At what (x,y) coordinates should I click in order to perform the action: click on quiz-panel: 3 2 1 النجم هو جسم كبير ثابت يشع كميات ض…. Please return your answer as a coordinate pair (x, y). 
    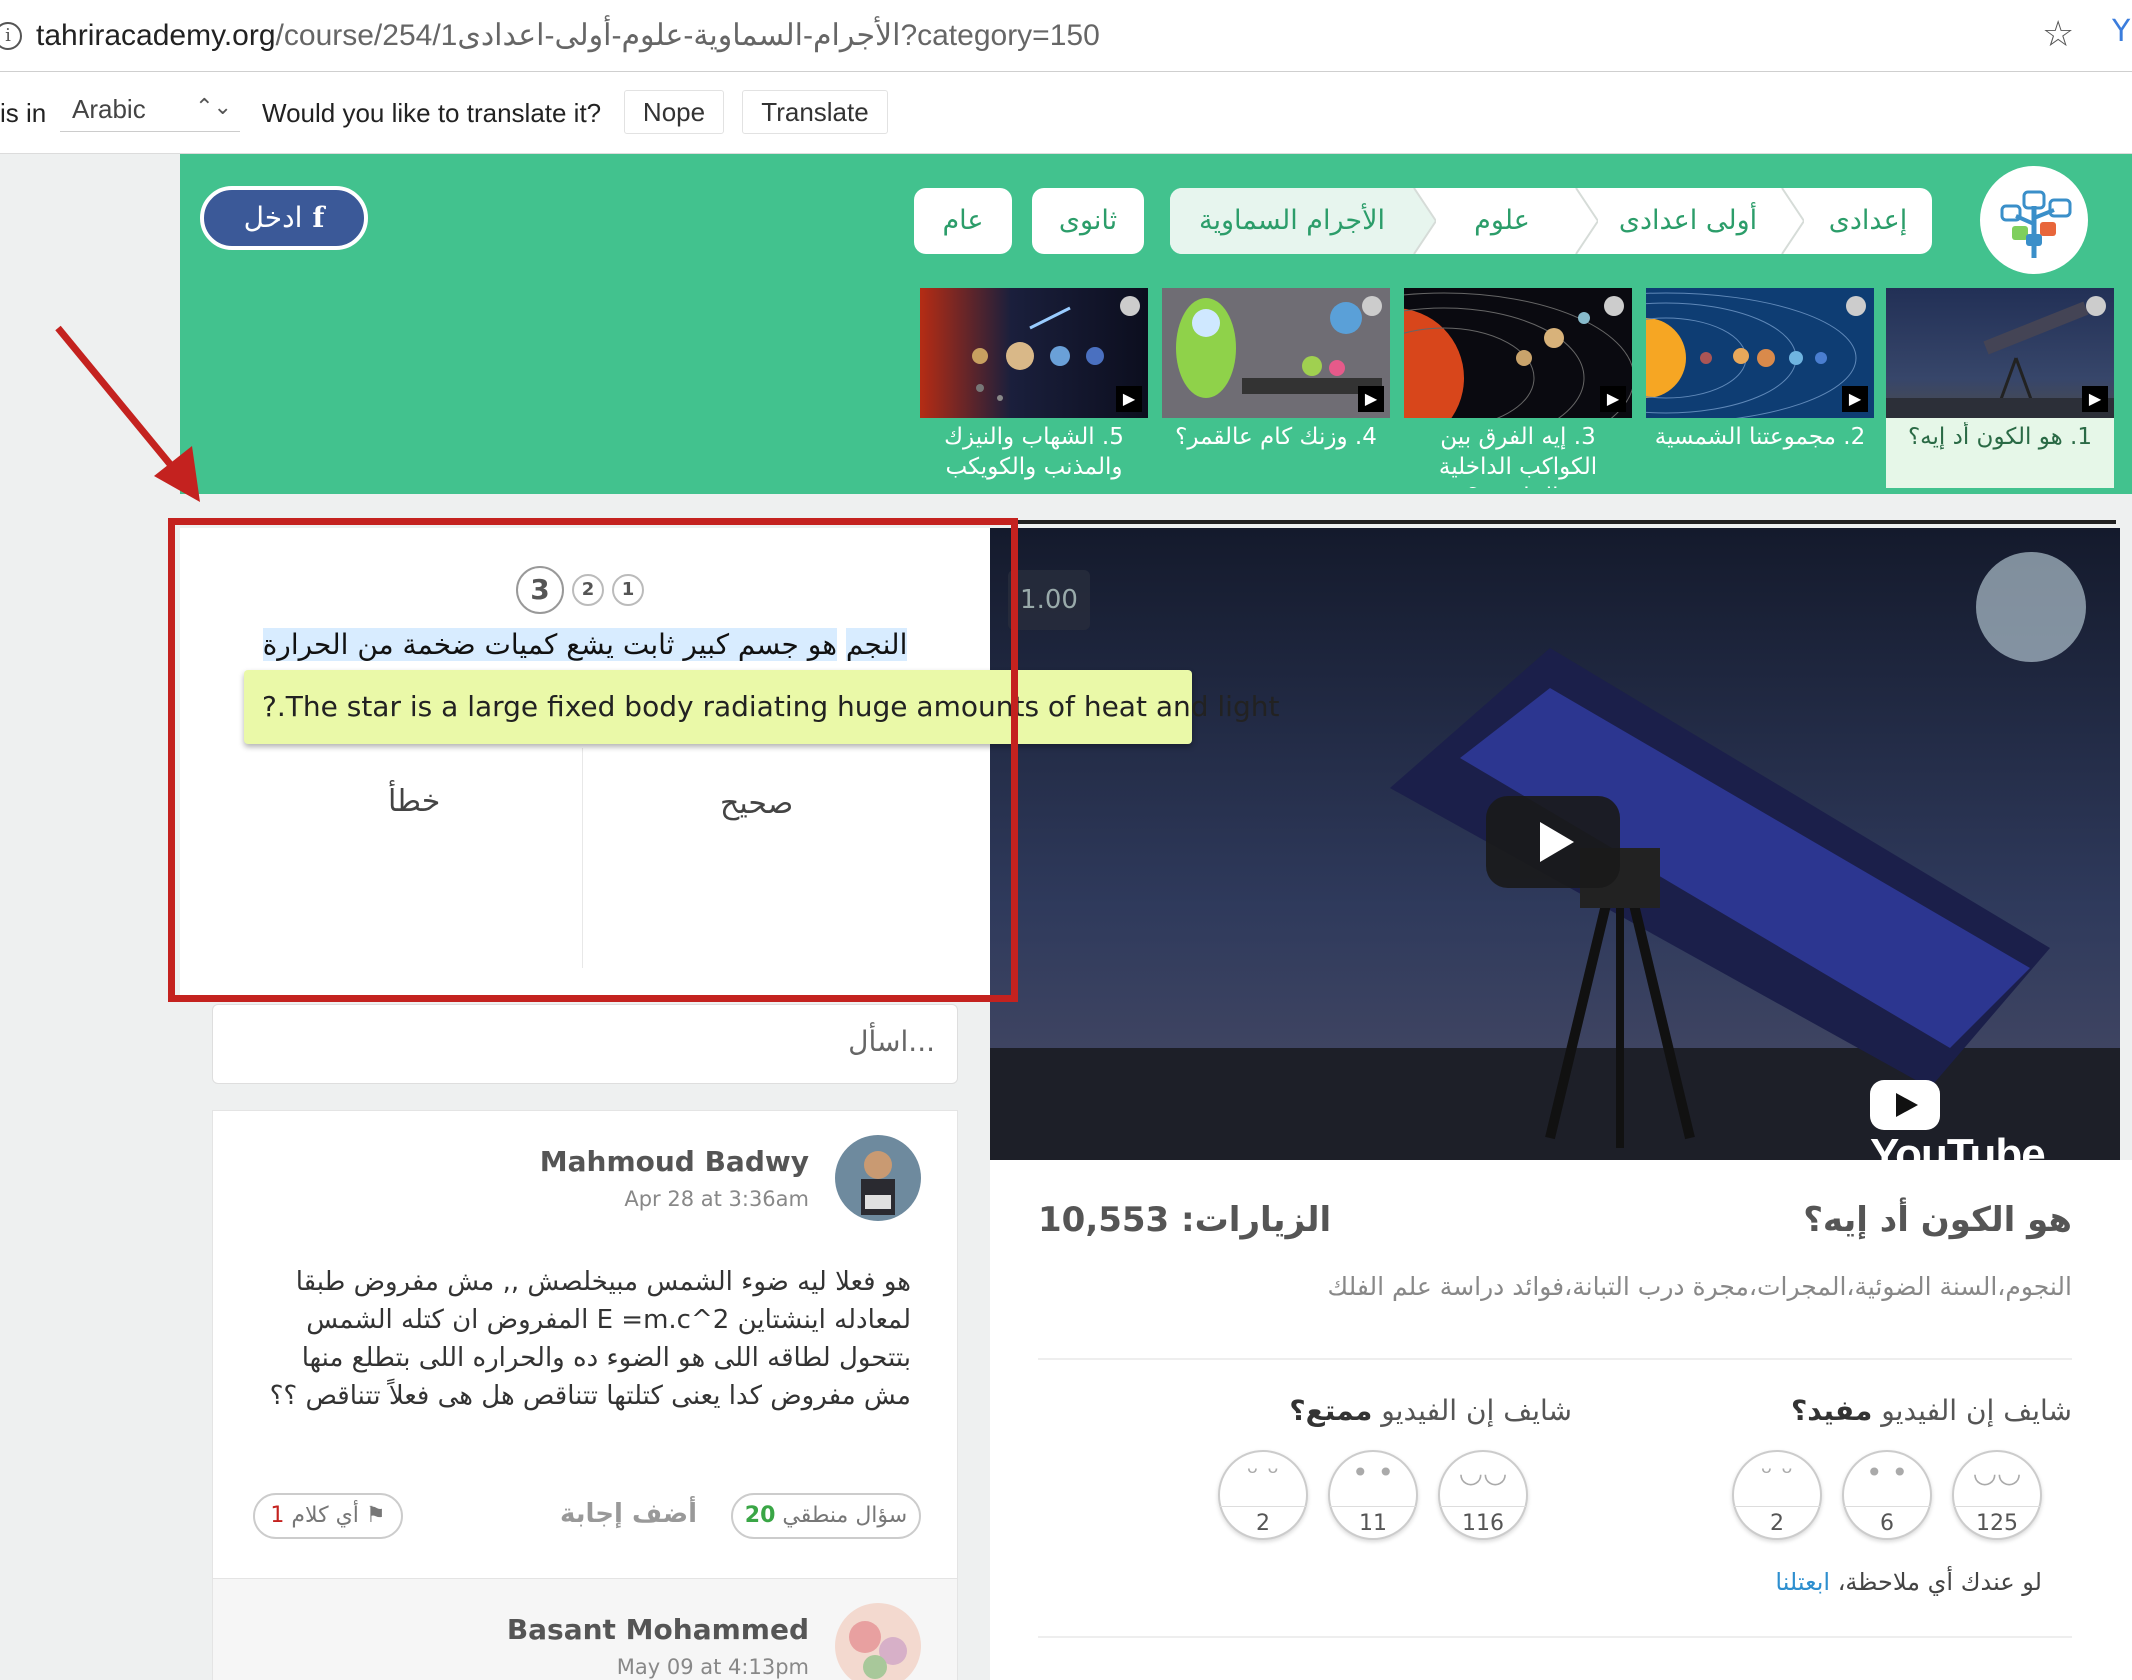
    Looking at the image, I should click on (585, 763).